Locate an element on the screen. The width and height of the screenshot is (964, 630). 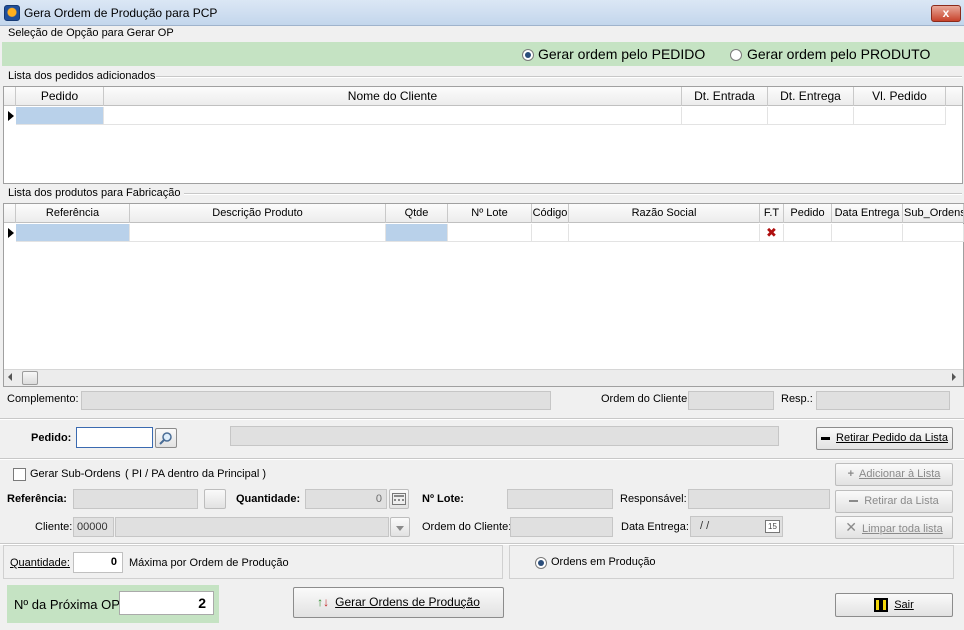
radio-produto is located at coordinates (736, 55).